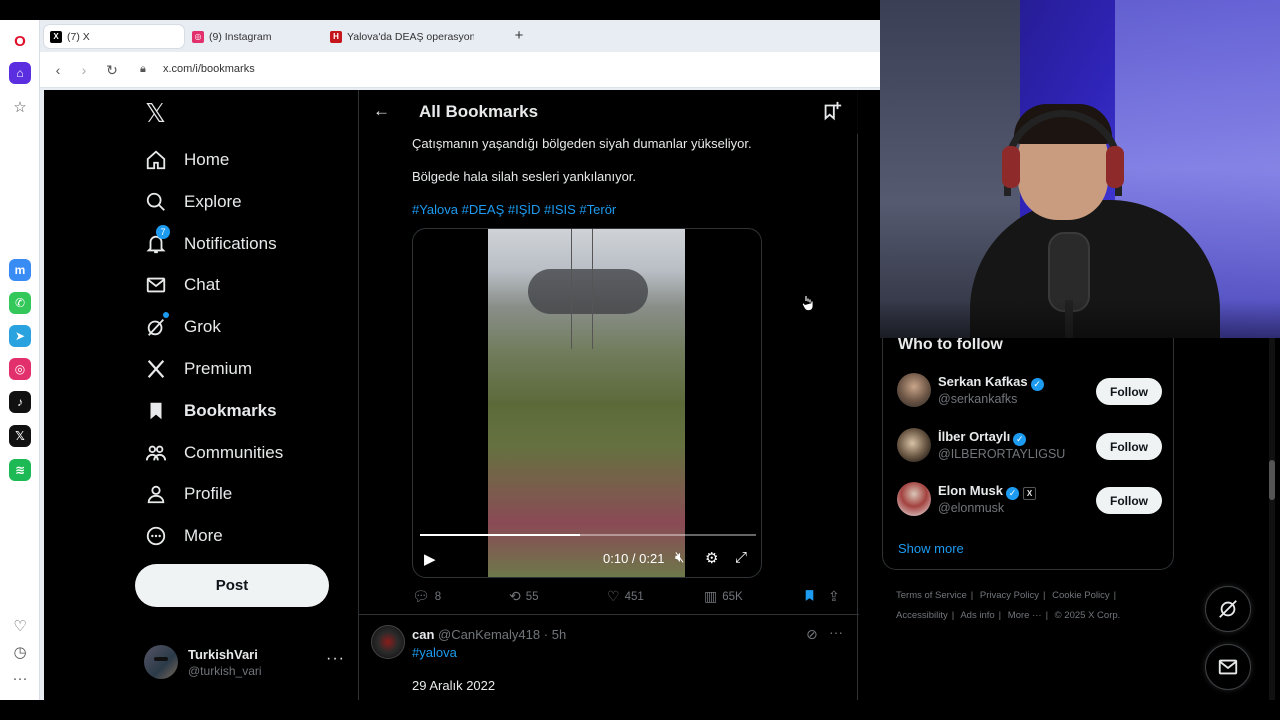 This screenshot has height=720, width=1280. Describe the element at coordinates (143, 69) in the screenshot. I see `lock-icon: 🔒︎` at that location.